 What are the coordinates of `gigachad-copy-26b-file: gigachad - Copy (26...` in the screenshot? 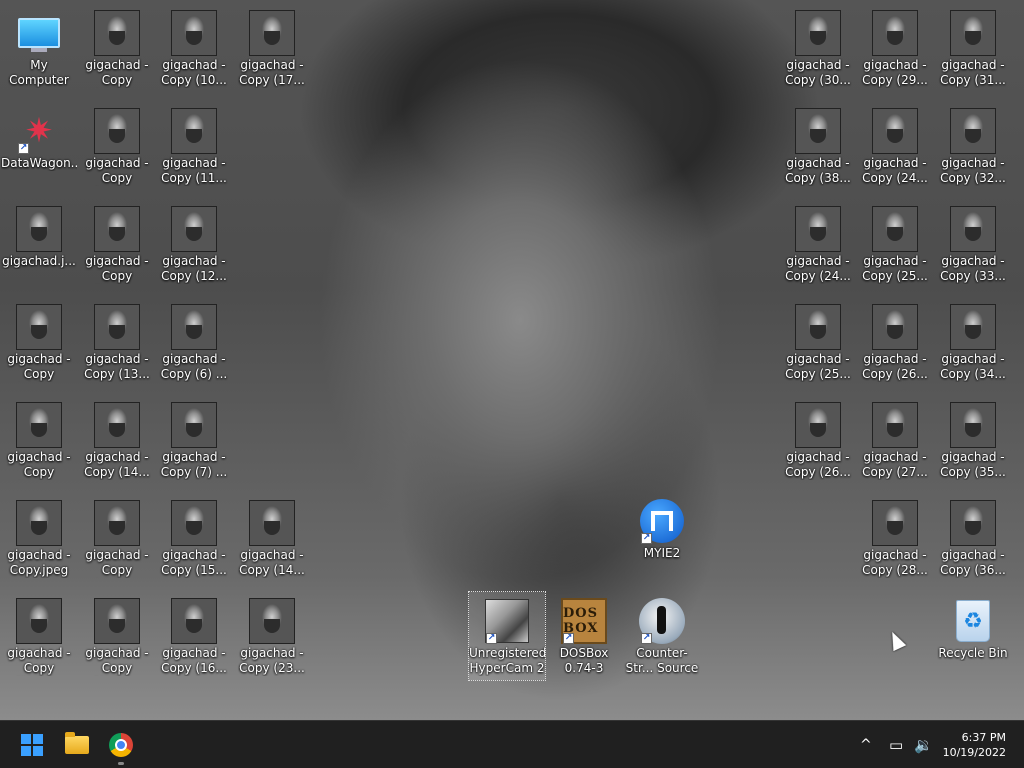 It's located at (895, 342).